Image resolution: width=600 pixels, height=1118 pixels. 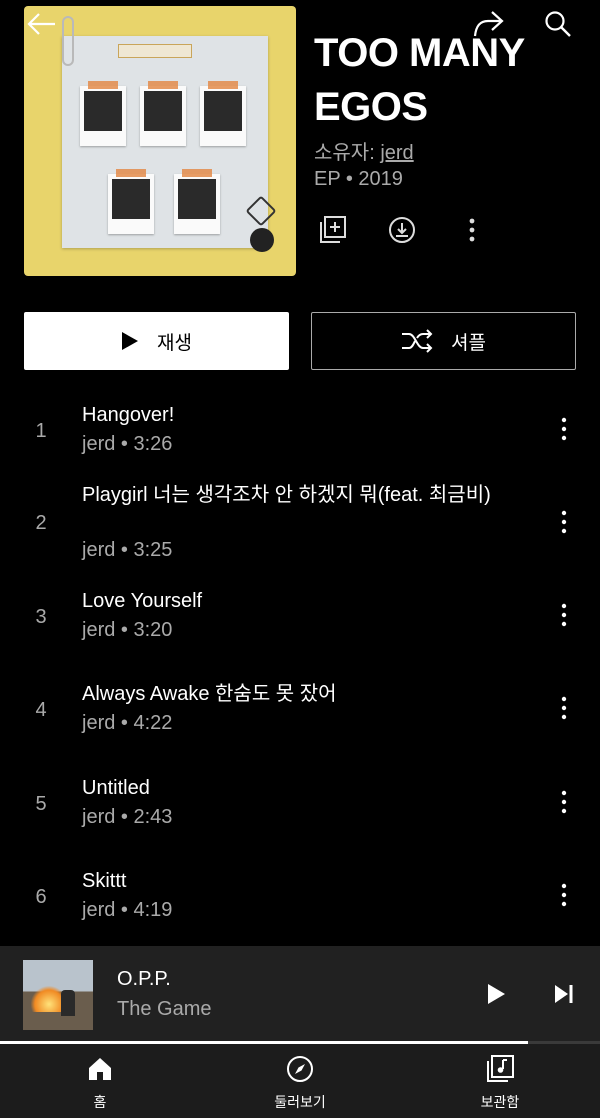 I want to click on download-icon, so click(x=402, y=230).